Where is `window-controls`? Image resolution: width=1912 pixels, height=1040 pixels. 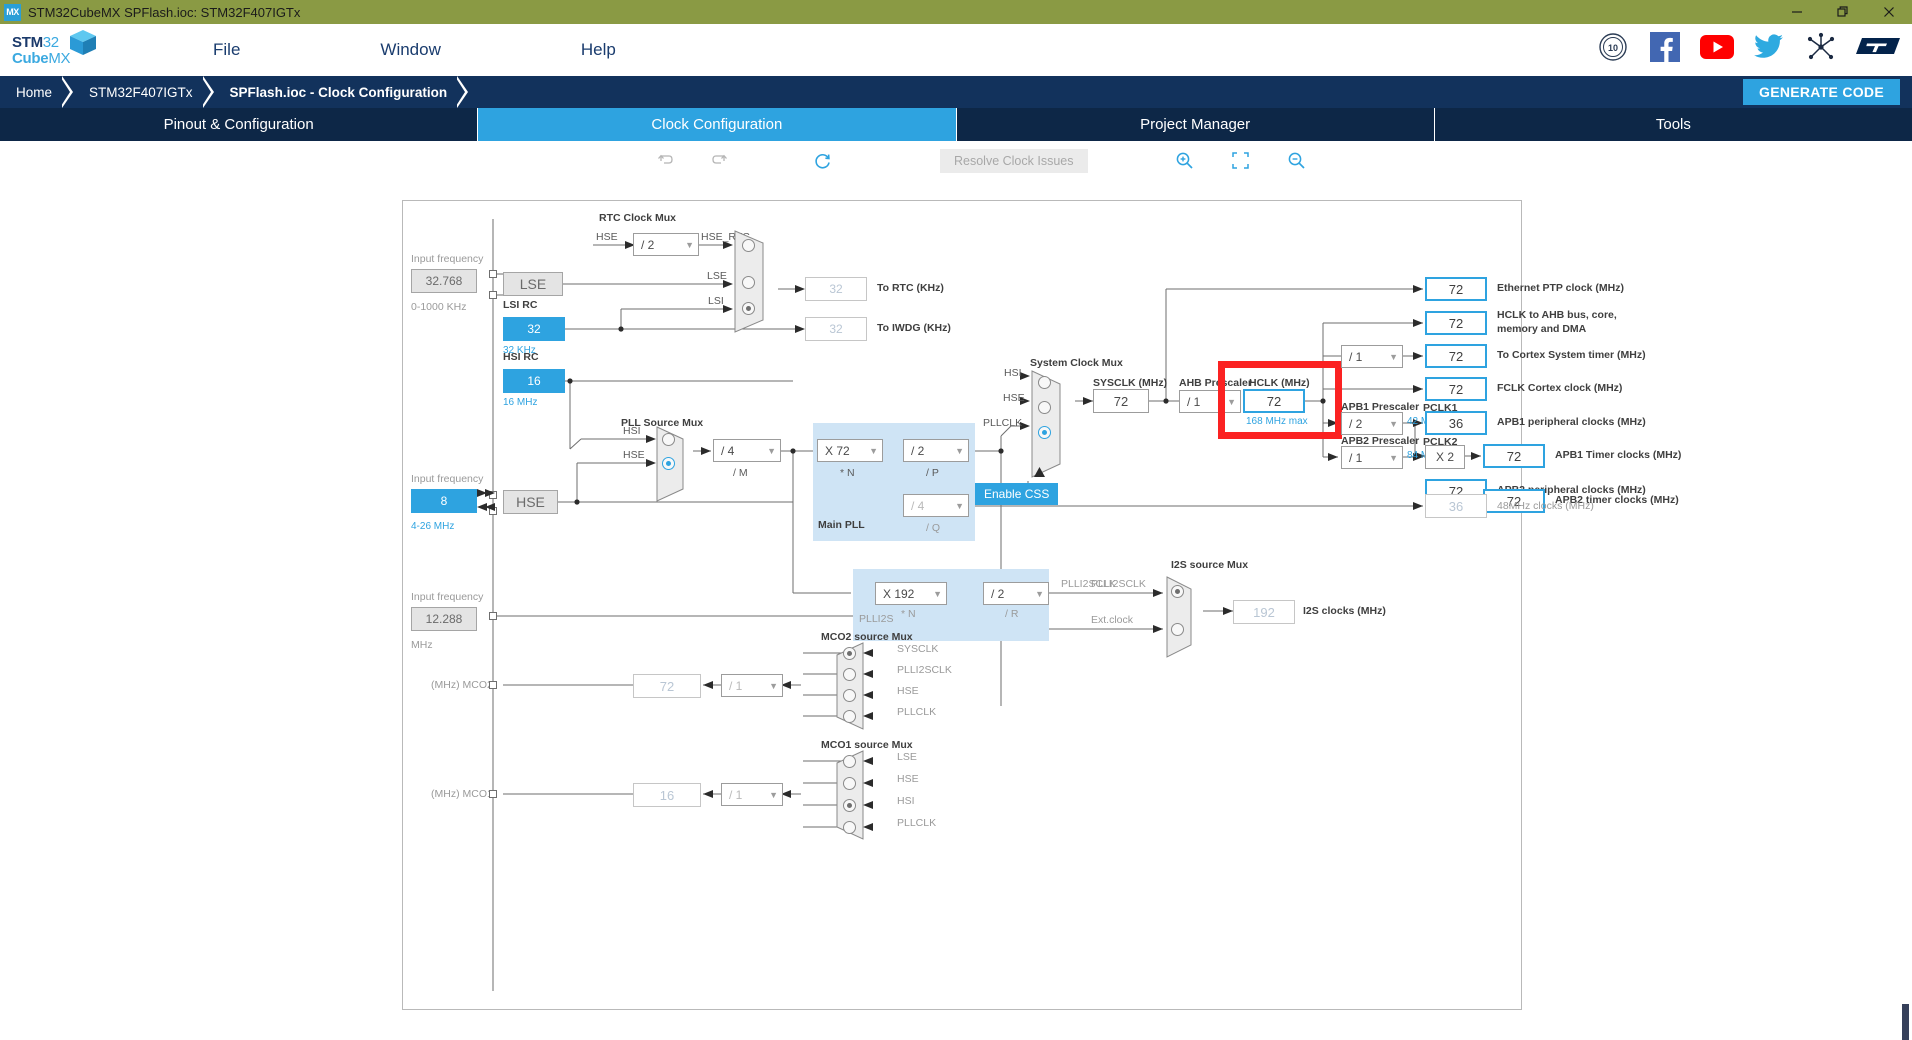
window-controls is located at coordinates (1843, 12).